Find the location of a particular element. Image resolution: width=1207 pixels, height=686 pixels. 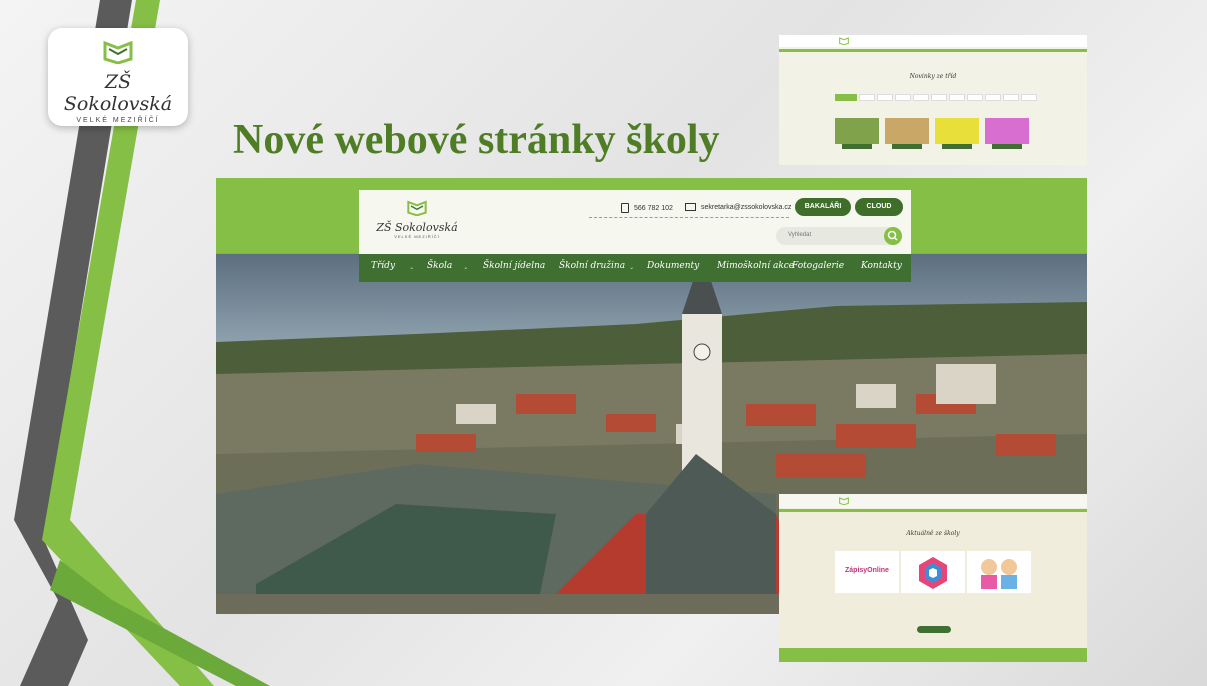

news-card-kids is located at coordinates (999, 572).